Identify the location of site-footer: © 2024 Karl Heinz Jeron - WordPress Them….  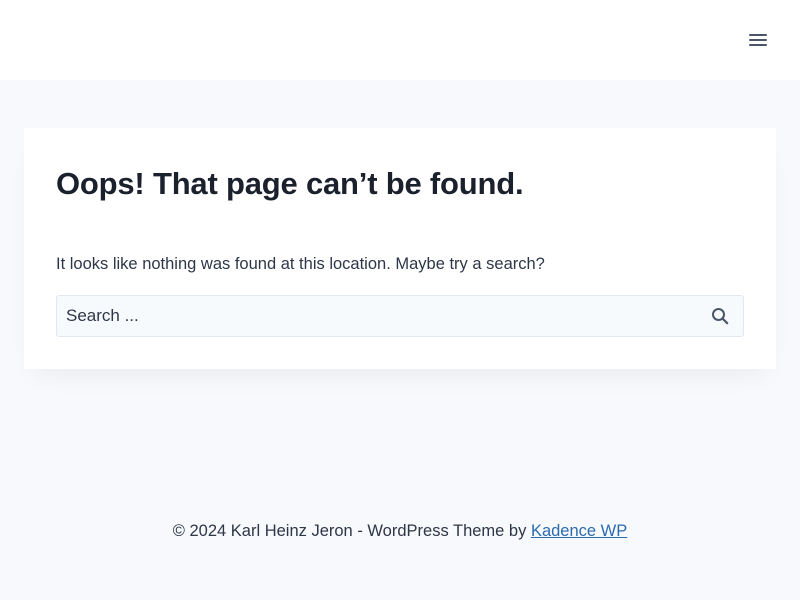
(400, 531).